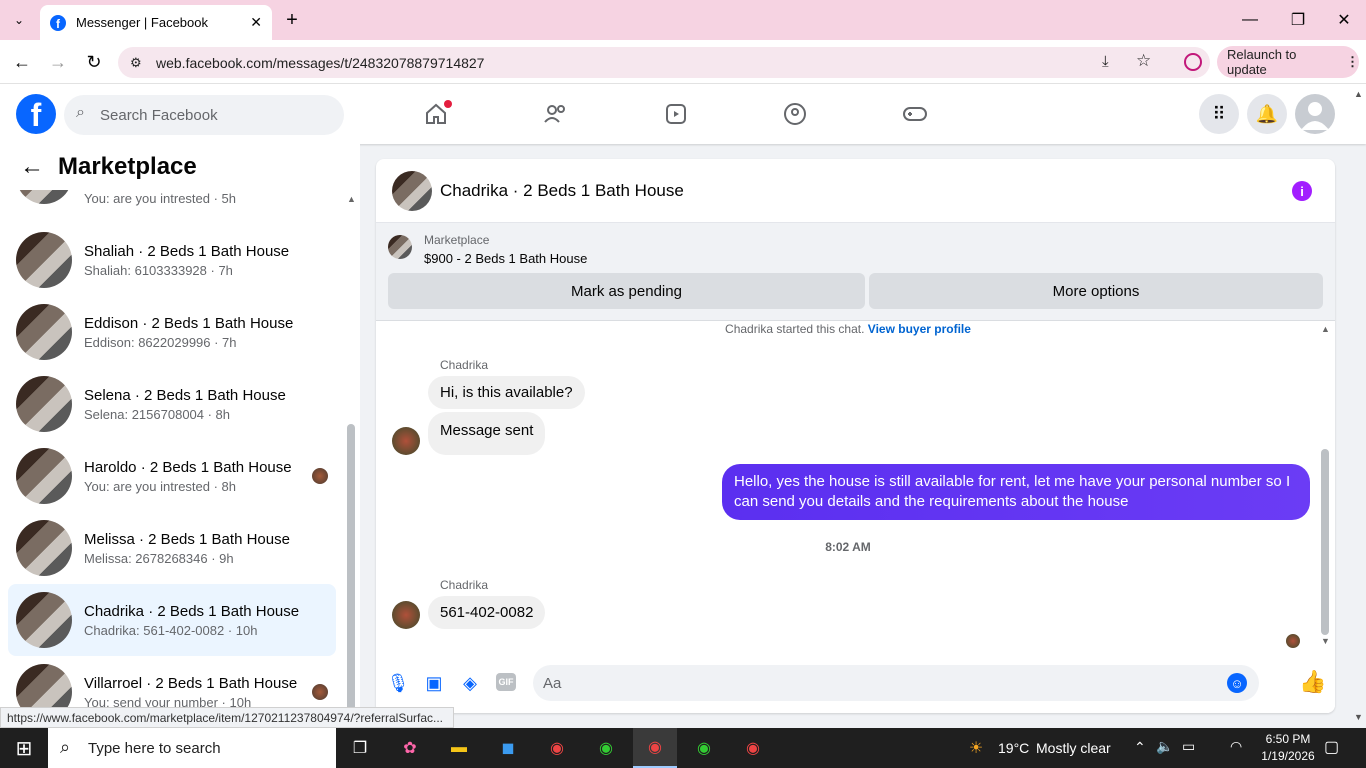 Image resolution: width=1366 pixels, height=768 pixels. Describe the element at coordinates (915, 114) in the screenshot. I see `gaming-icon` at that location.